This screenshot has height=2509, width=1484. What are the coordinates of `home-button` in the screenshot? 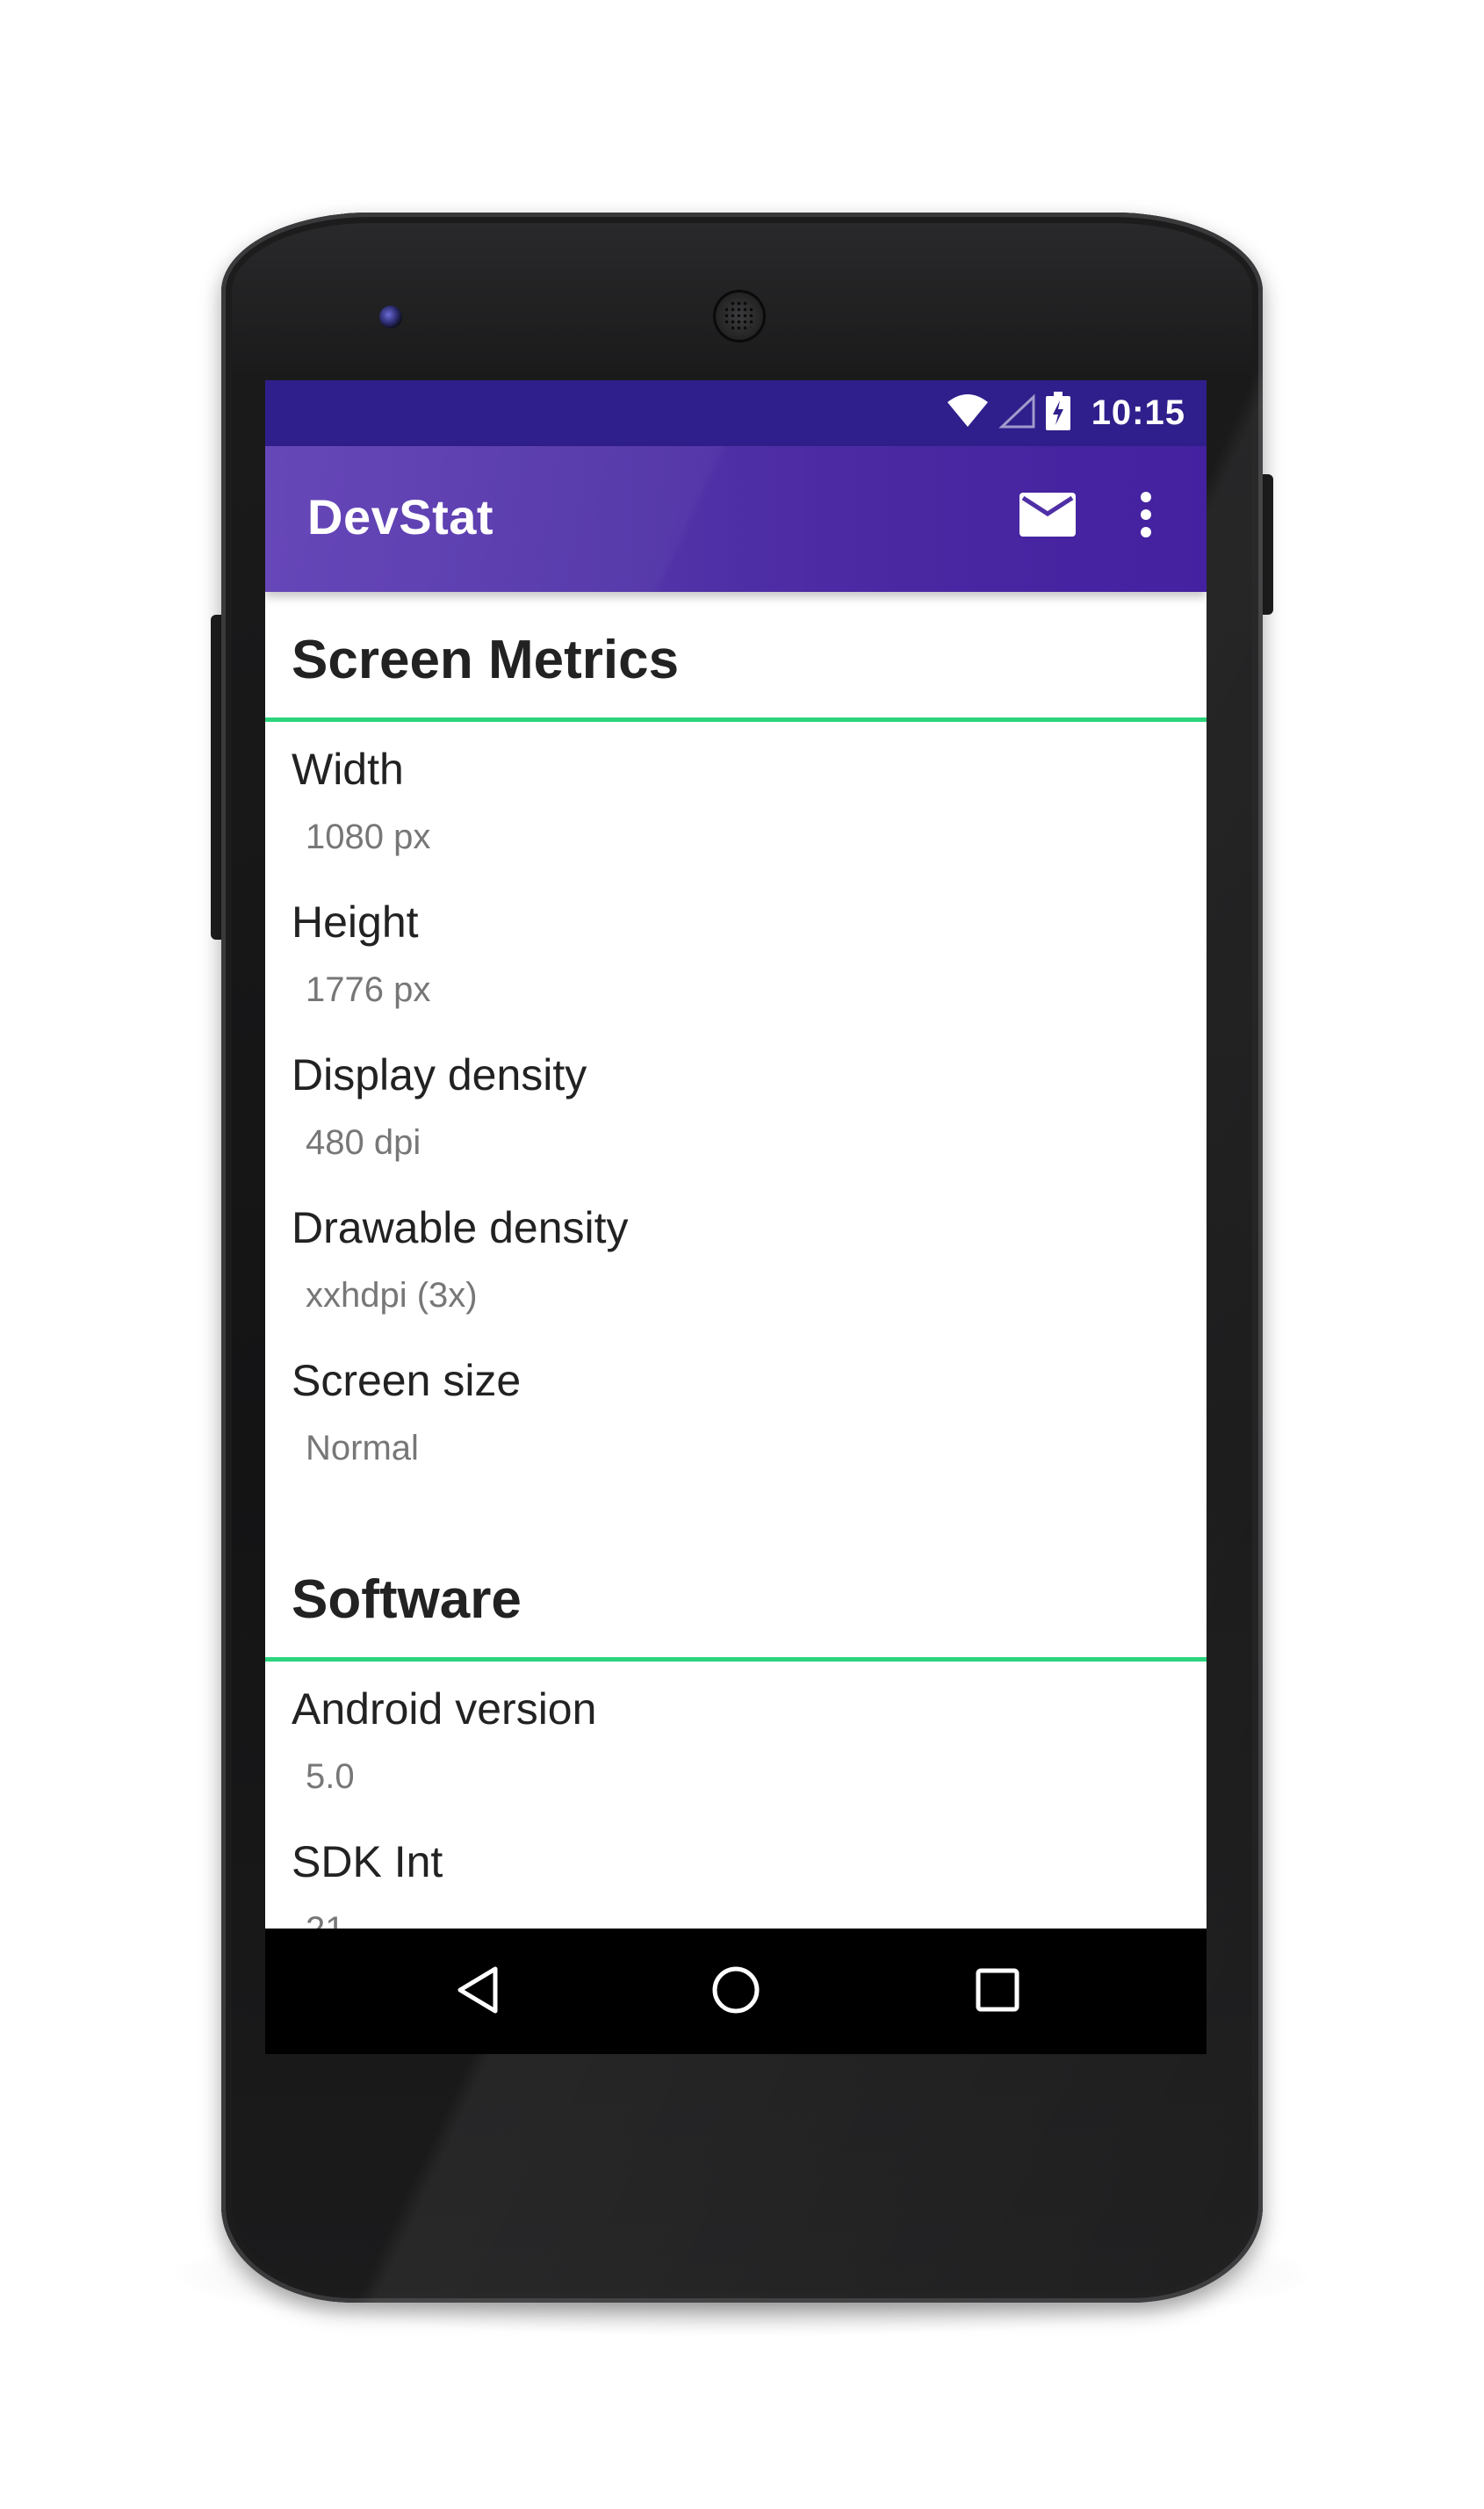 It's located at (735, 1991).